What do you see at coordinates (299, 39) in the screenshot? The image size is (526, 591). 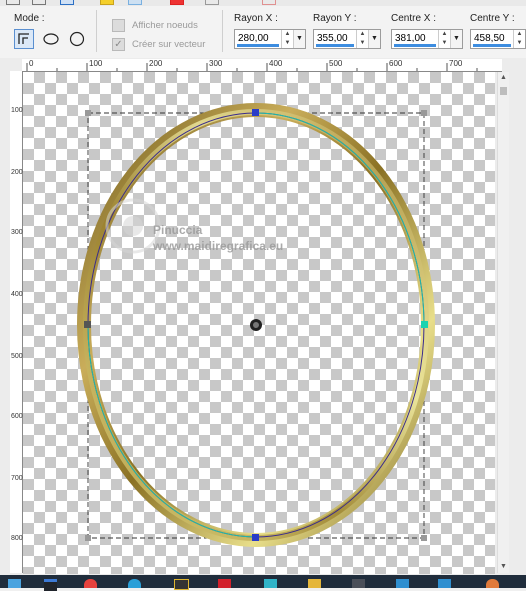 I see `radius-x-dropdown-arrow: ▼` at bounding box center [299, 39].